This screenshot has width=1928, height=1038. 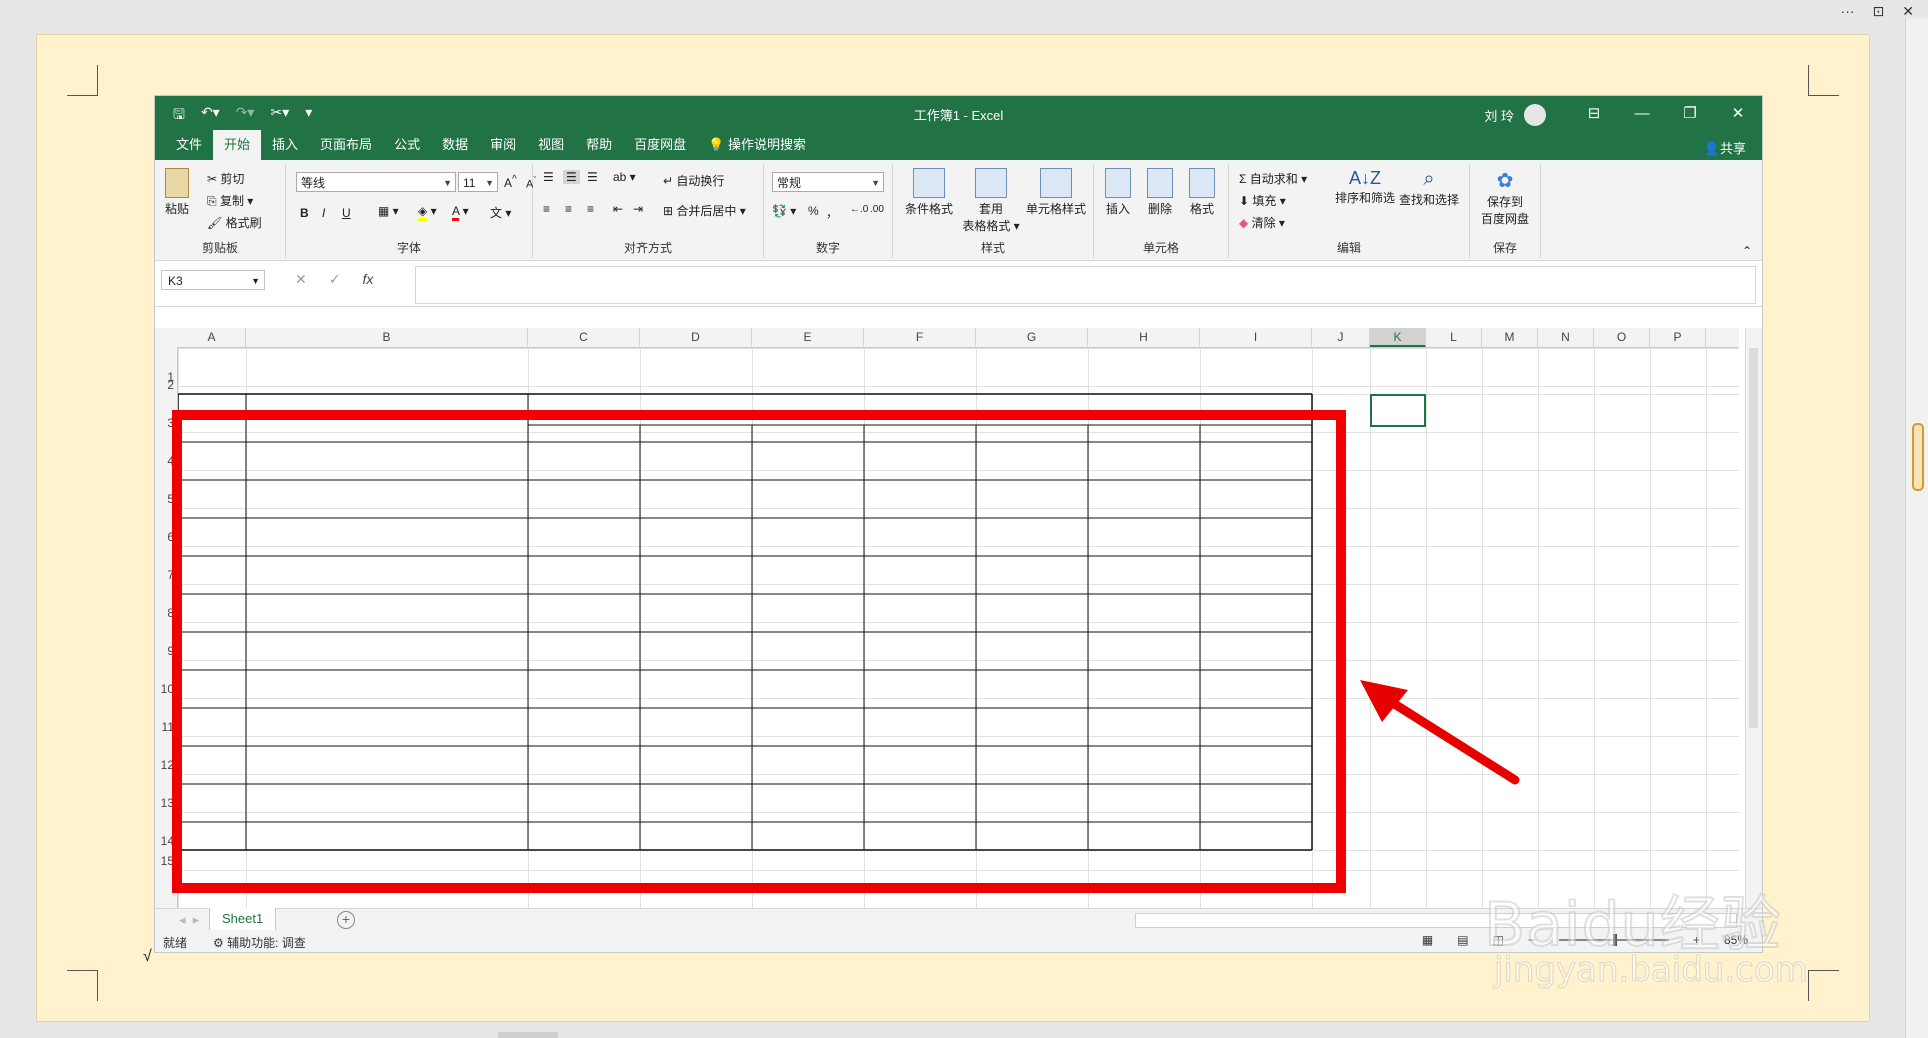 What do you see at coordinates (1085, 285) in the screenshot?
I see `formula-input` at bounding box center [1085, 285].